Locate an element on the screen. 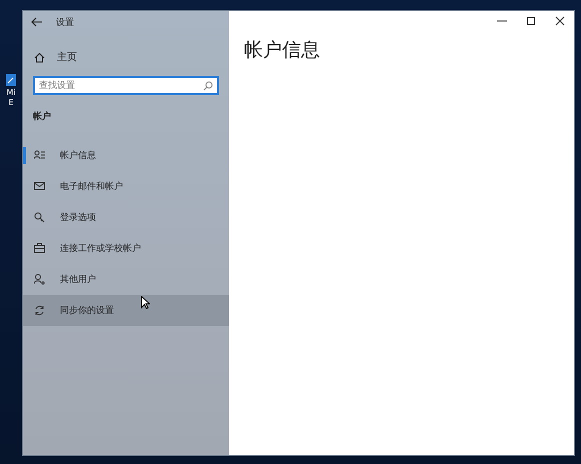  nav-item: 连接工作或学校帐户 is located at coordinates (126, 248).